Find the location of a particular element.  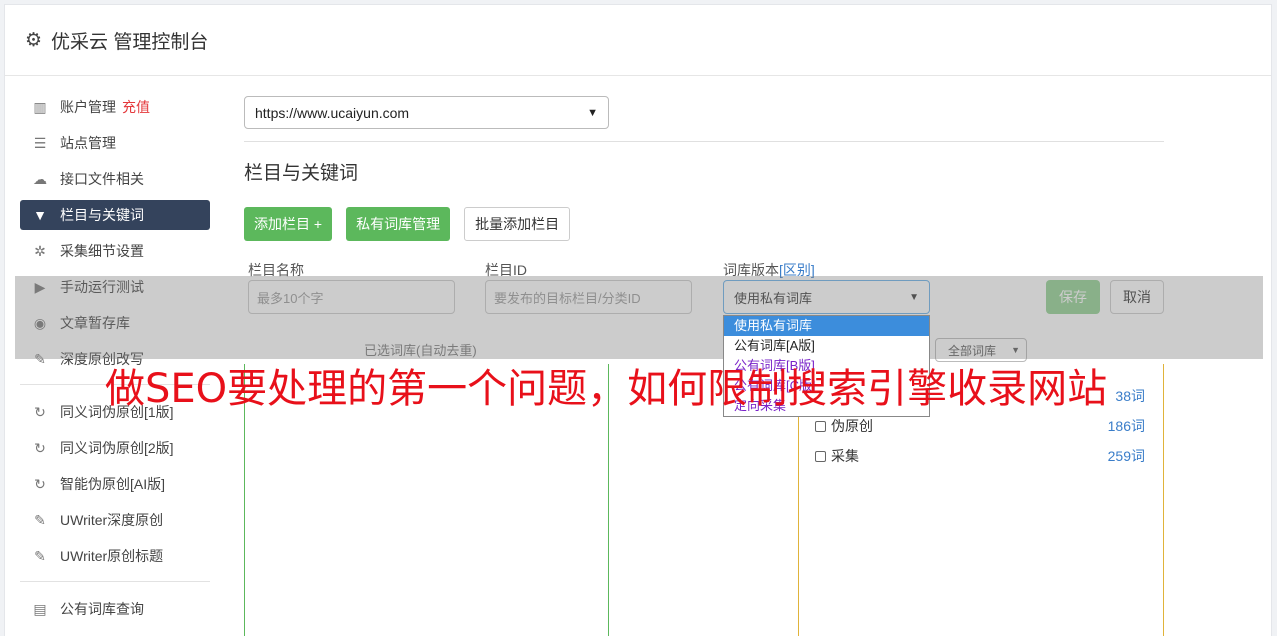

dropdown-option: 公有词库[A版] is located at coordinates (826, 346).